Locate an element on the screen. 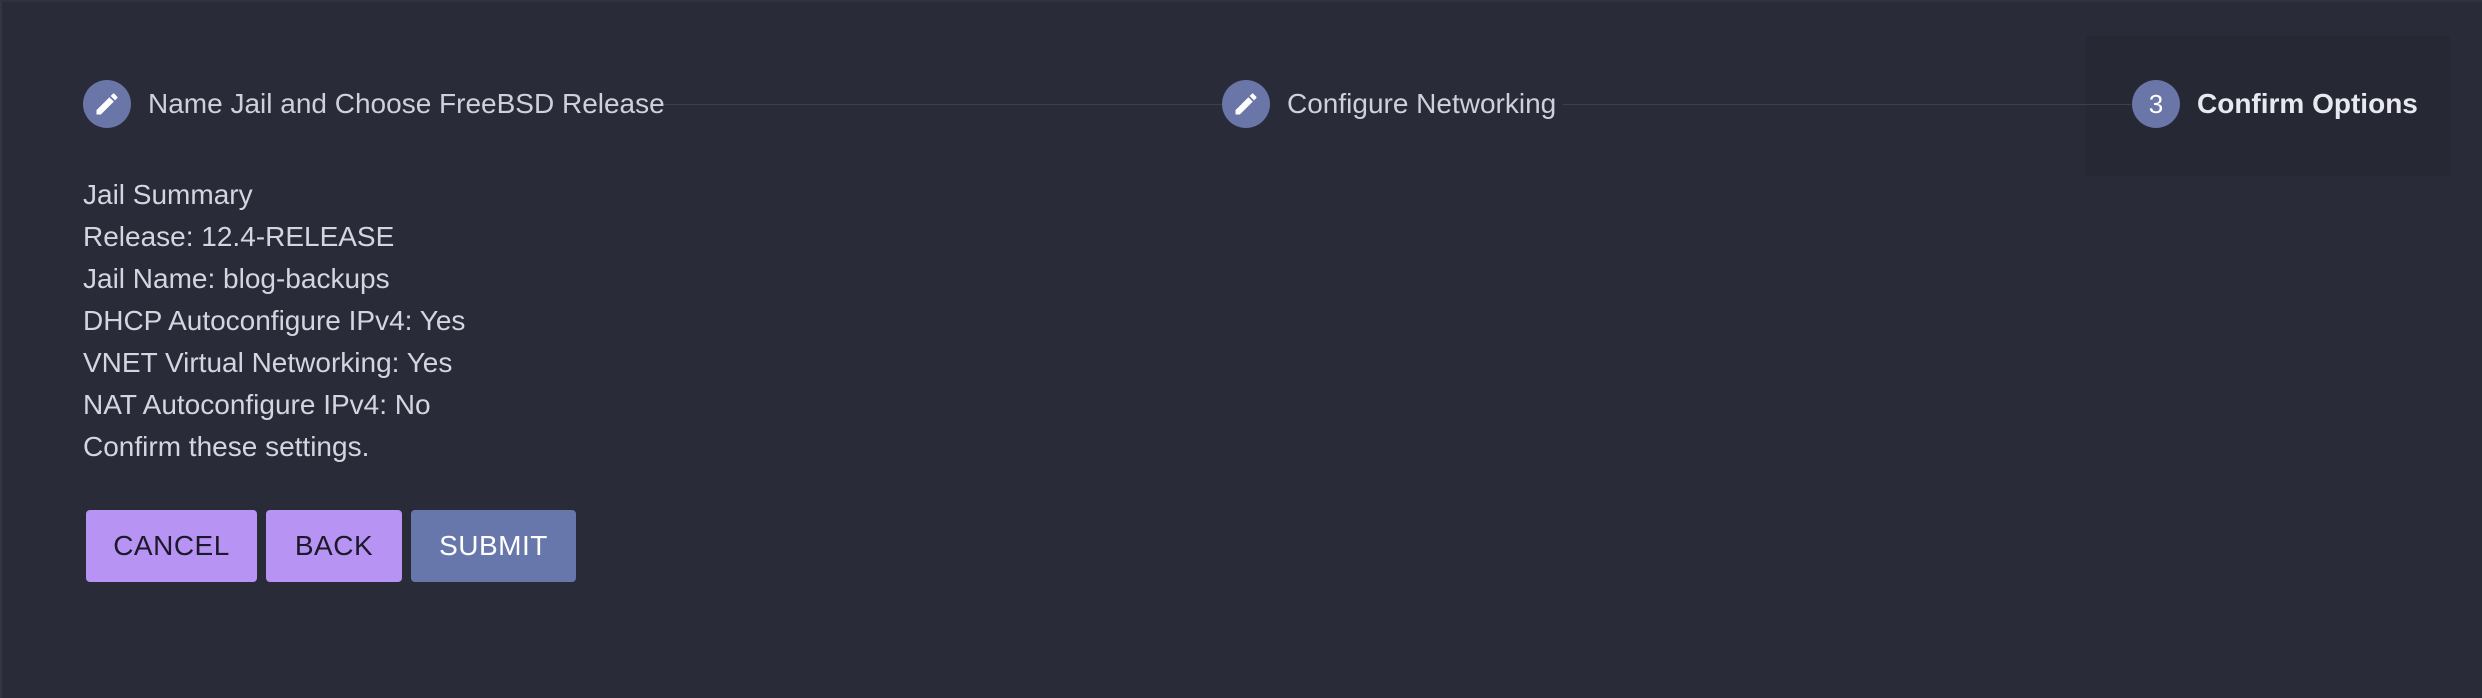  summary-vnet: VNET Virtual Networking: Yes is located at coordinates (268, 362).